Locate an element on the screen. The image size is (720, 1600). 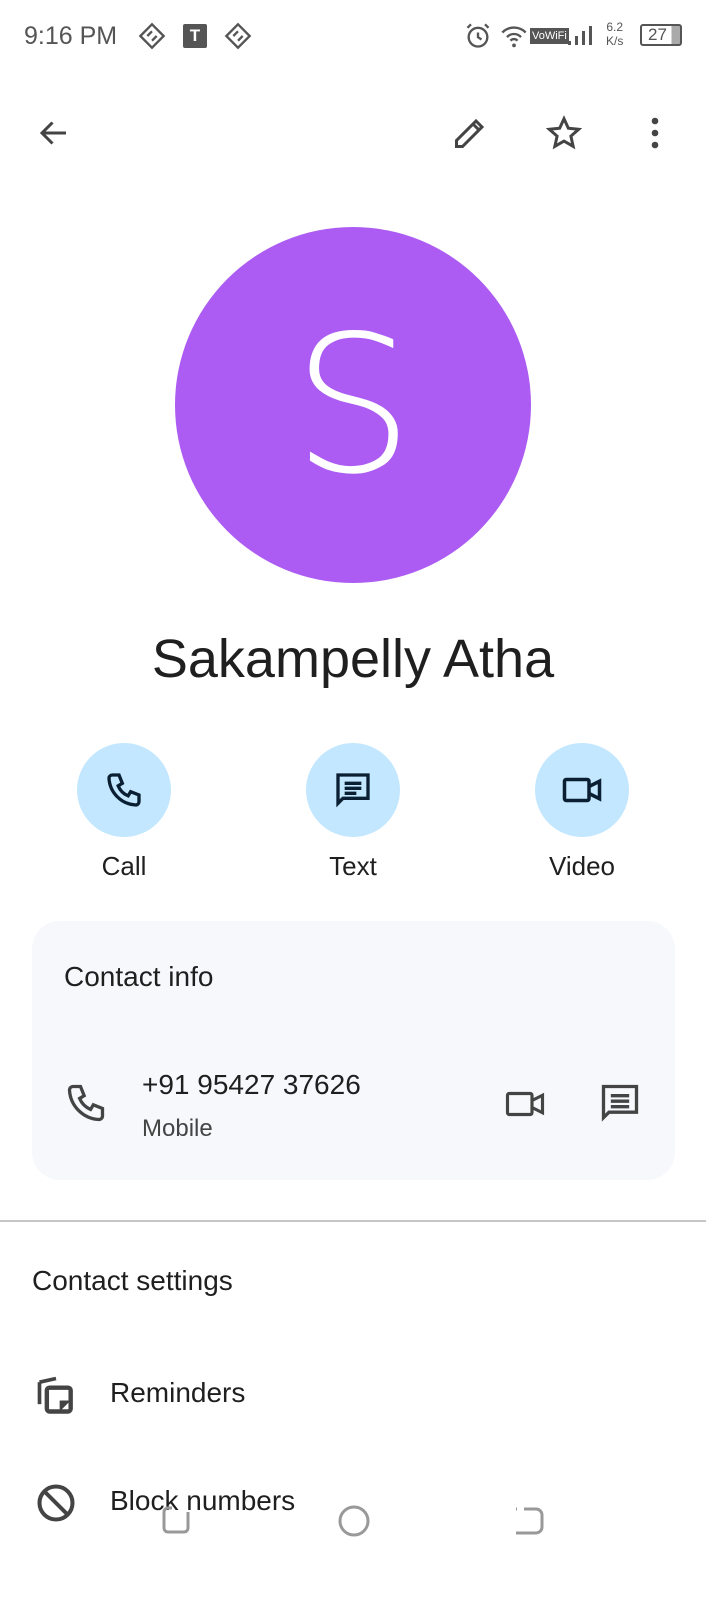
speed-value: 6.2 is located at coordinates (615, 27).